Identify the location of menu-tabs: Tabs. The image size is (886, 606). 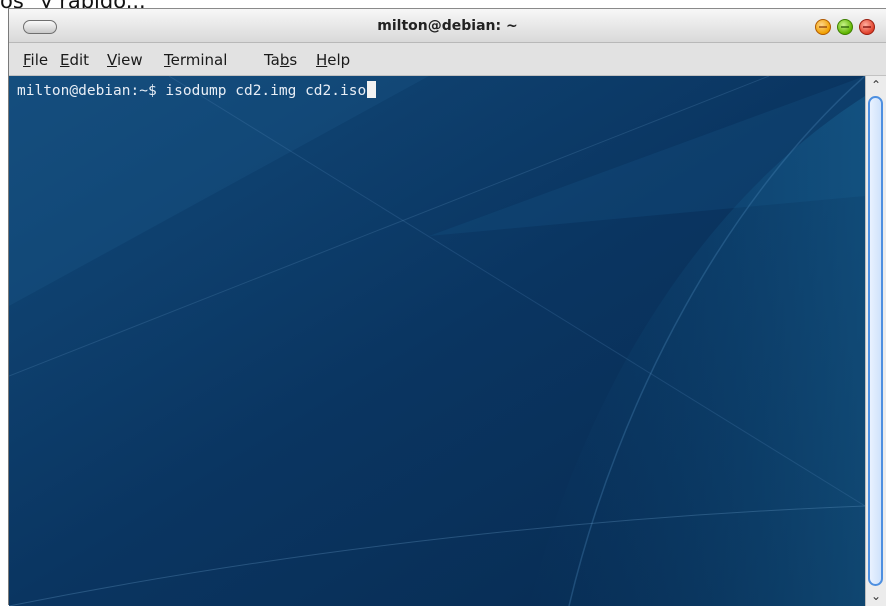
(280, 60).